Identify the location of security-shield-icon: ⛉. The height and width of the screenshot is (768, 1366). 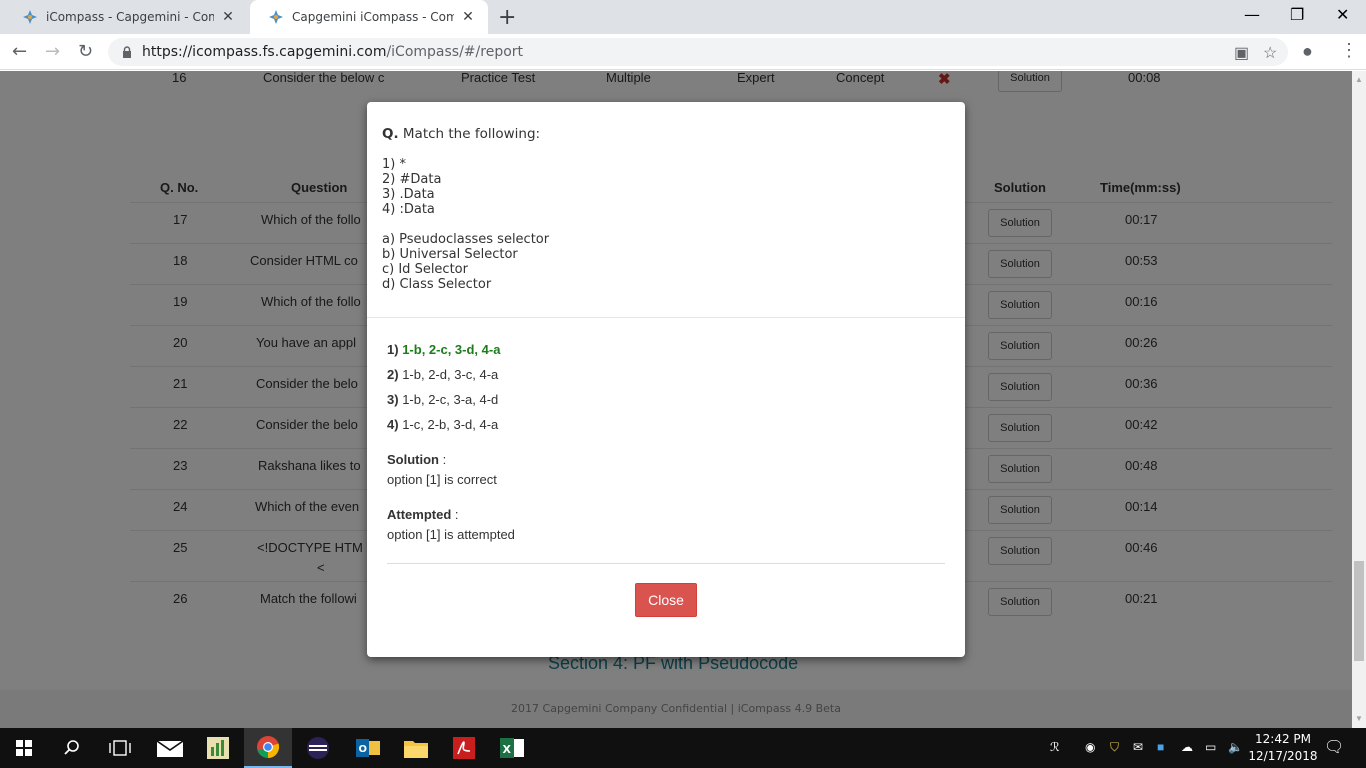
(1114, 747).